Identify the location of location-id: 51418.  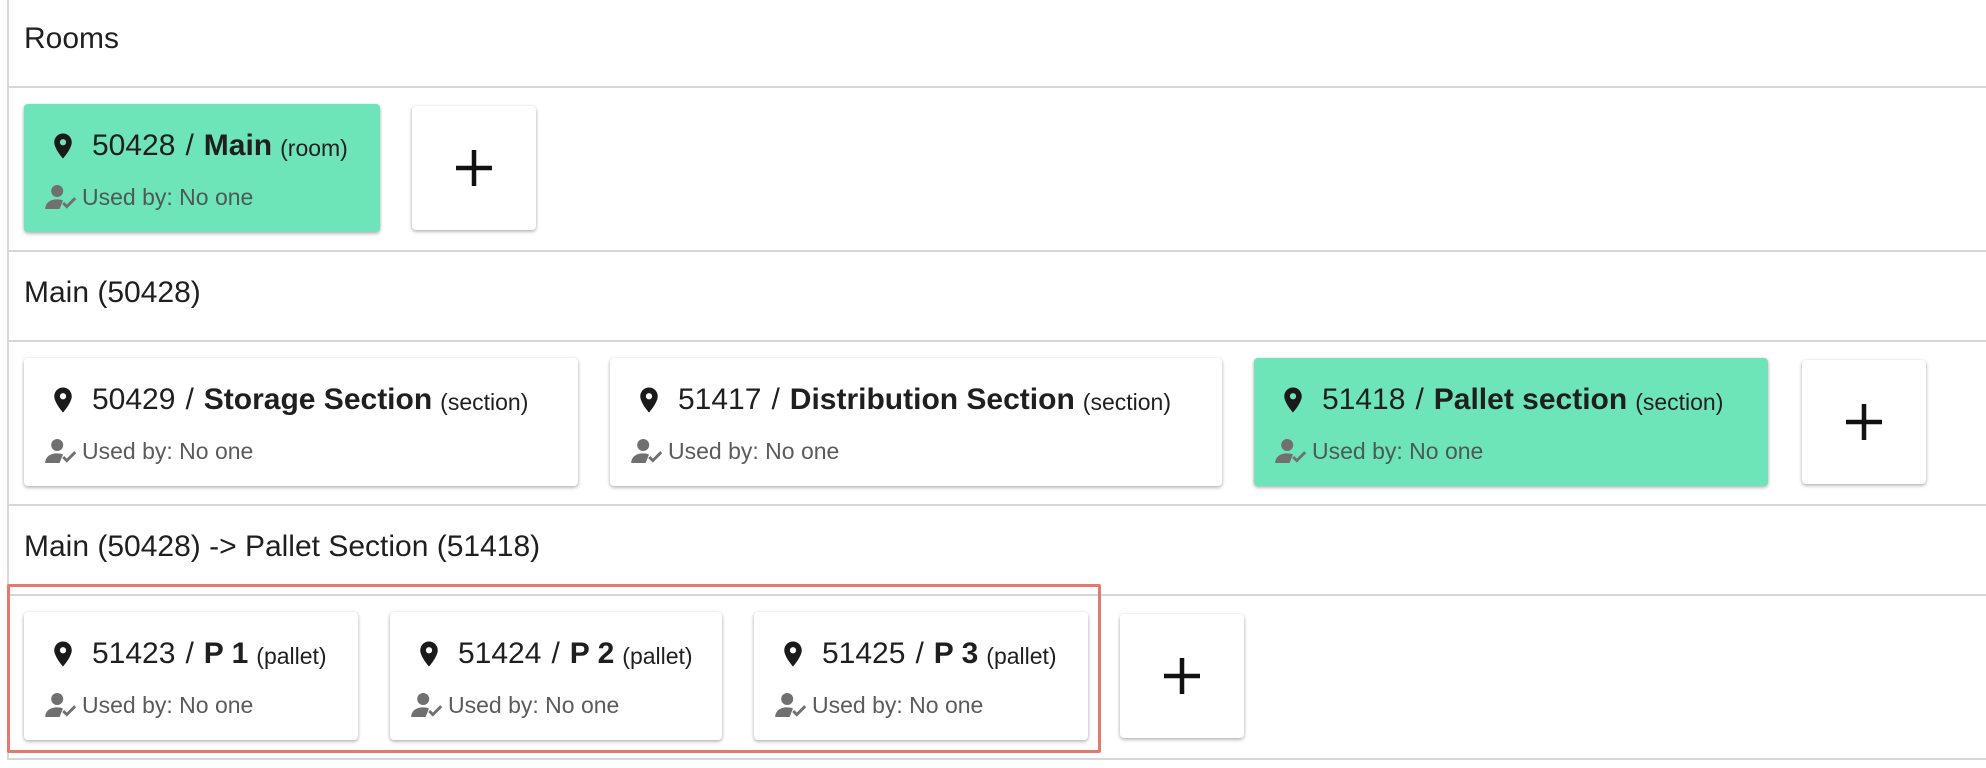
(1364, 399).